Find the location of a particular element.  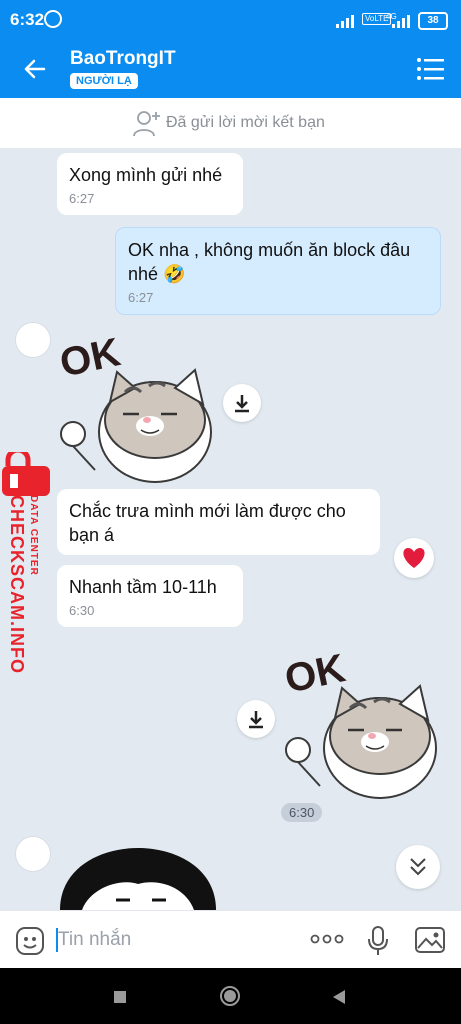

chat-header: BaoTrongIT NGƯỜI LẠ is located at coordinates (230, 69).